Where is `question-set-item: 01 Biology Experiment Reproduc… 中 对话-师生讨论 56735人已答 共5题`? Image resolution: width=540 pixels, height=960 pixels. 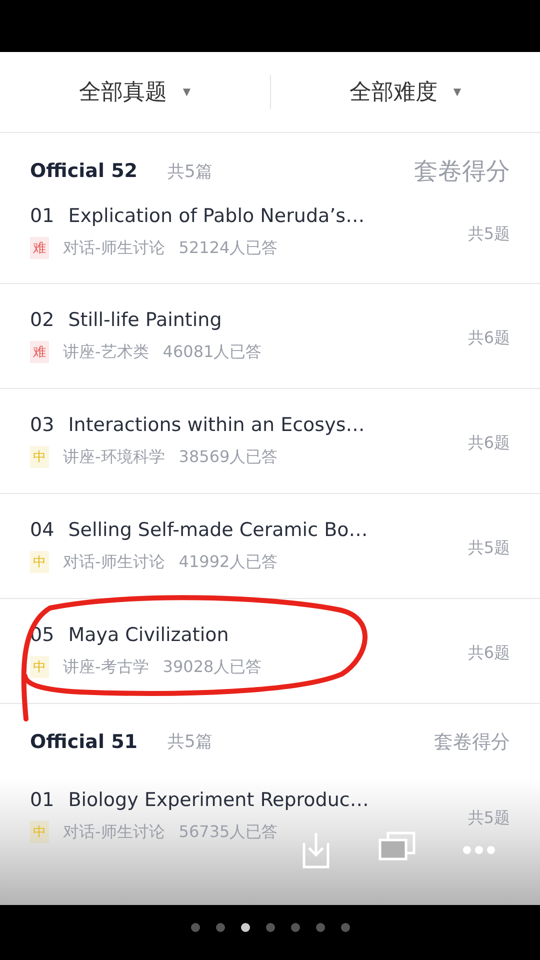 question-set-item: 01 Biology Experiment Reproduc… 中 对话-师生讨论 56735人已答 共5题 is located at coordinates (270, 823).